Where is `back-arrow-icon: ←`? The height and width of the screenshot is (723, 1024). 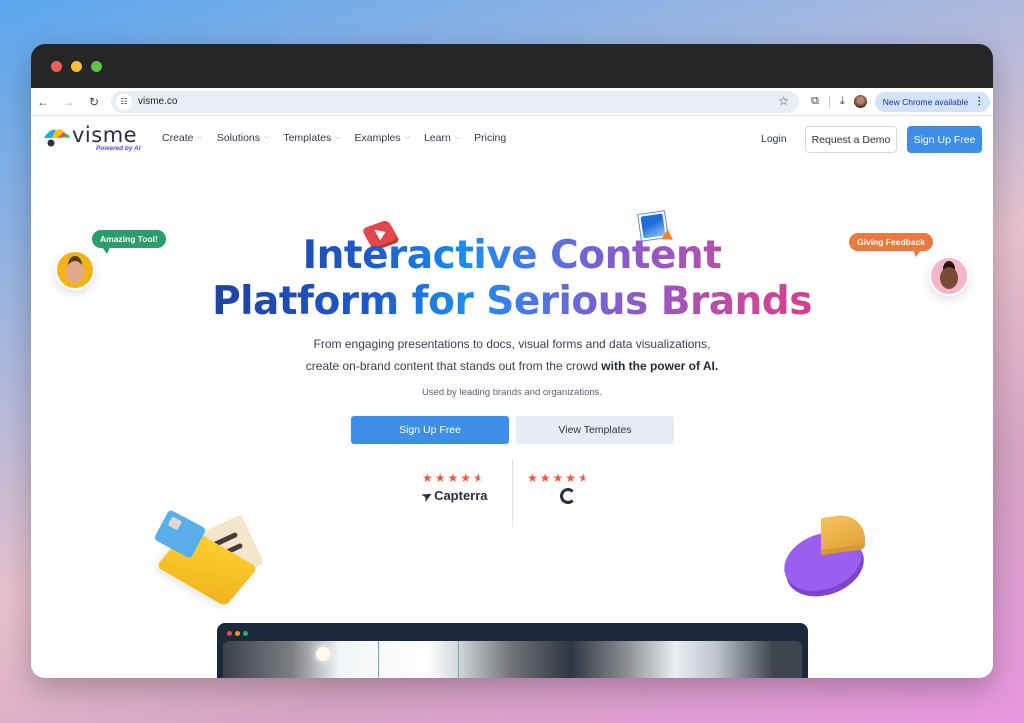 back-arrow-icon: ← is located at coordinates (43, 102).